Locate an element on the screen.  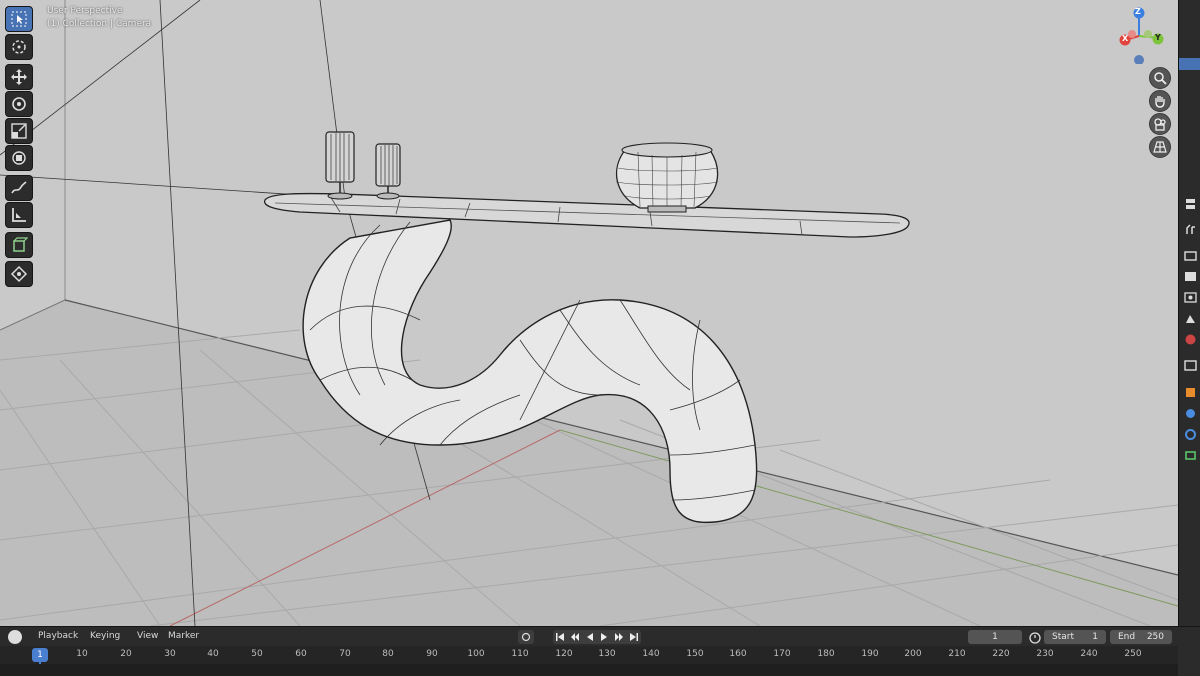
ruler-tick: 220 is located at coordinates (1001, 654).